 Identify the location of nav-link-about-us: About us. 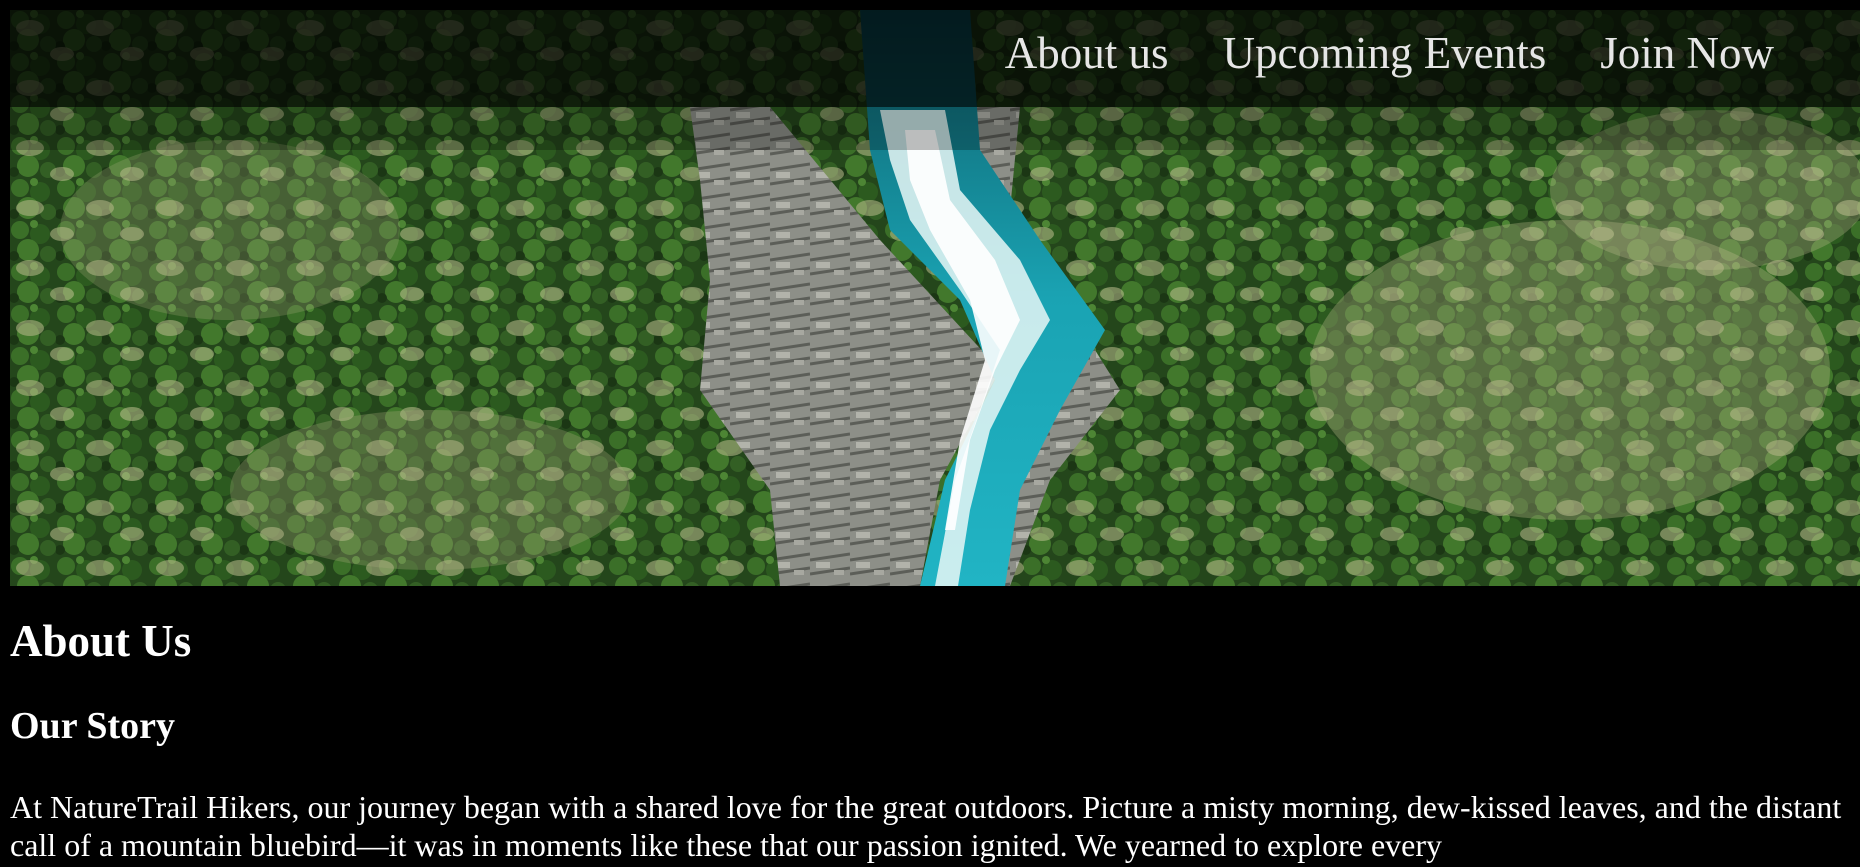
(1087, 53).